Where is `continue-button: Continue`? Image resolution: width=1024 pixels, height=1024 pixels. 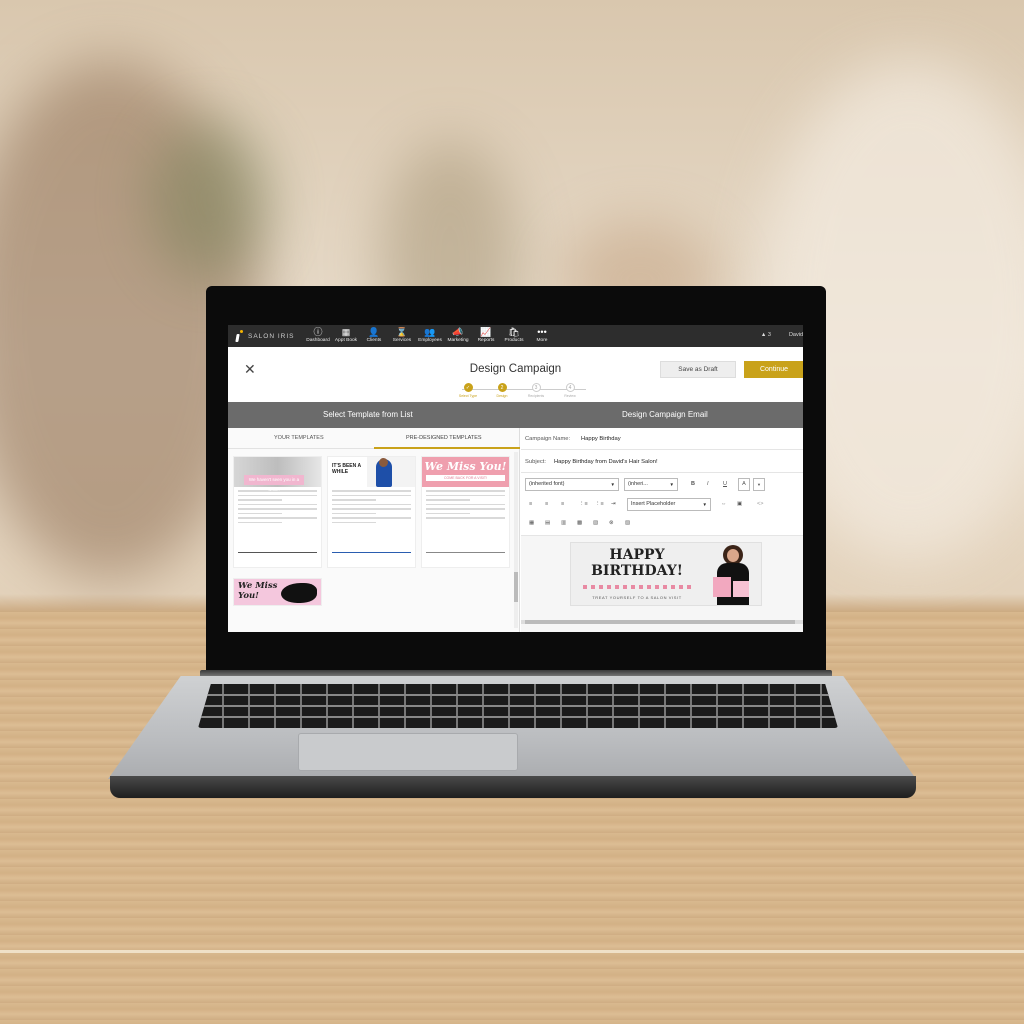
continue-button: Continue is located at coordinates (773, 369).